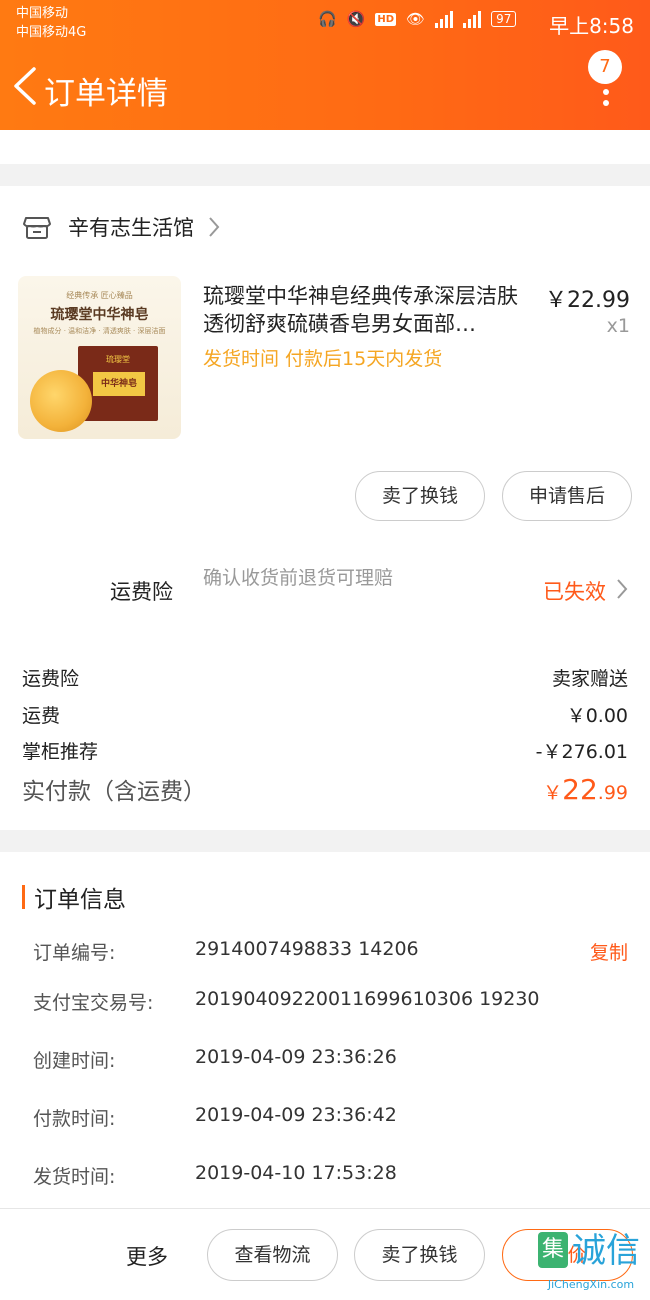 The image size is (650, 1300). I want to click on thumb-brand: 琉璎堂中华神皂, so click(99, 315).